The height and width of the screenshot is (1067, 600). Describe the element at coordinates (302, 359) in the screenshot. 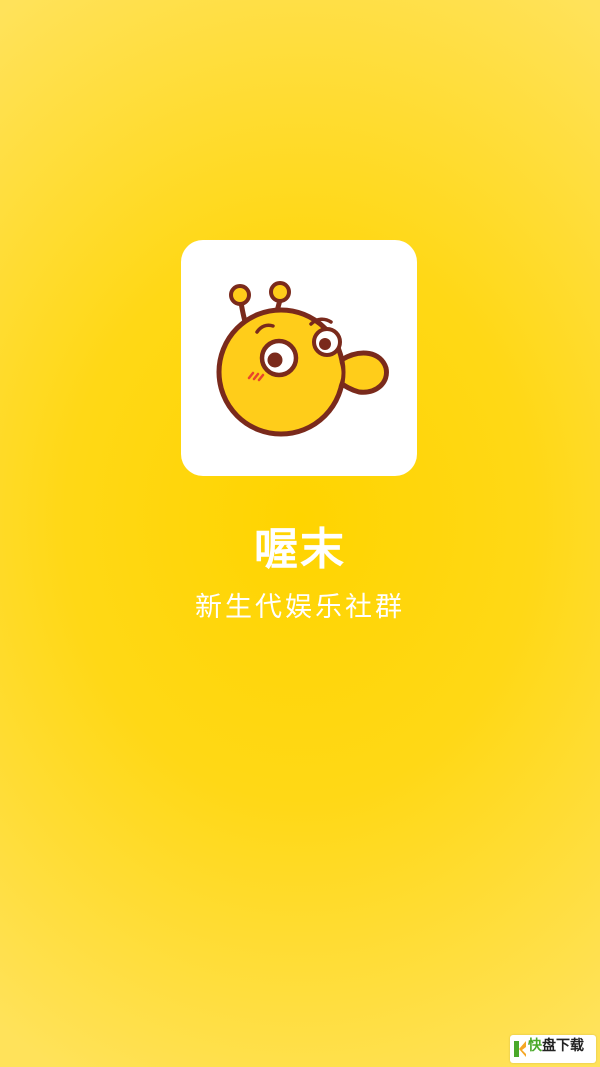

I see `yellow-bug-mascot-icon` at that location.